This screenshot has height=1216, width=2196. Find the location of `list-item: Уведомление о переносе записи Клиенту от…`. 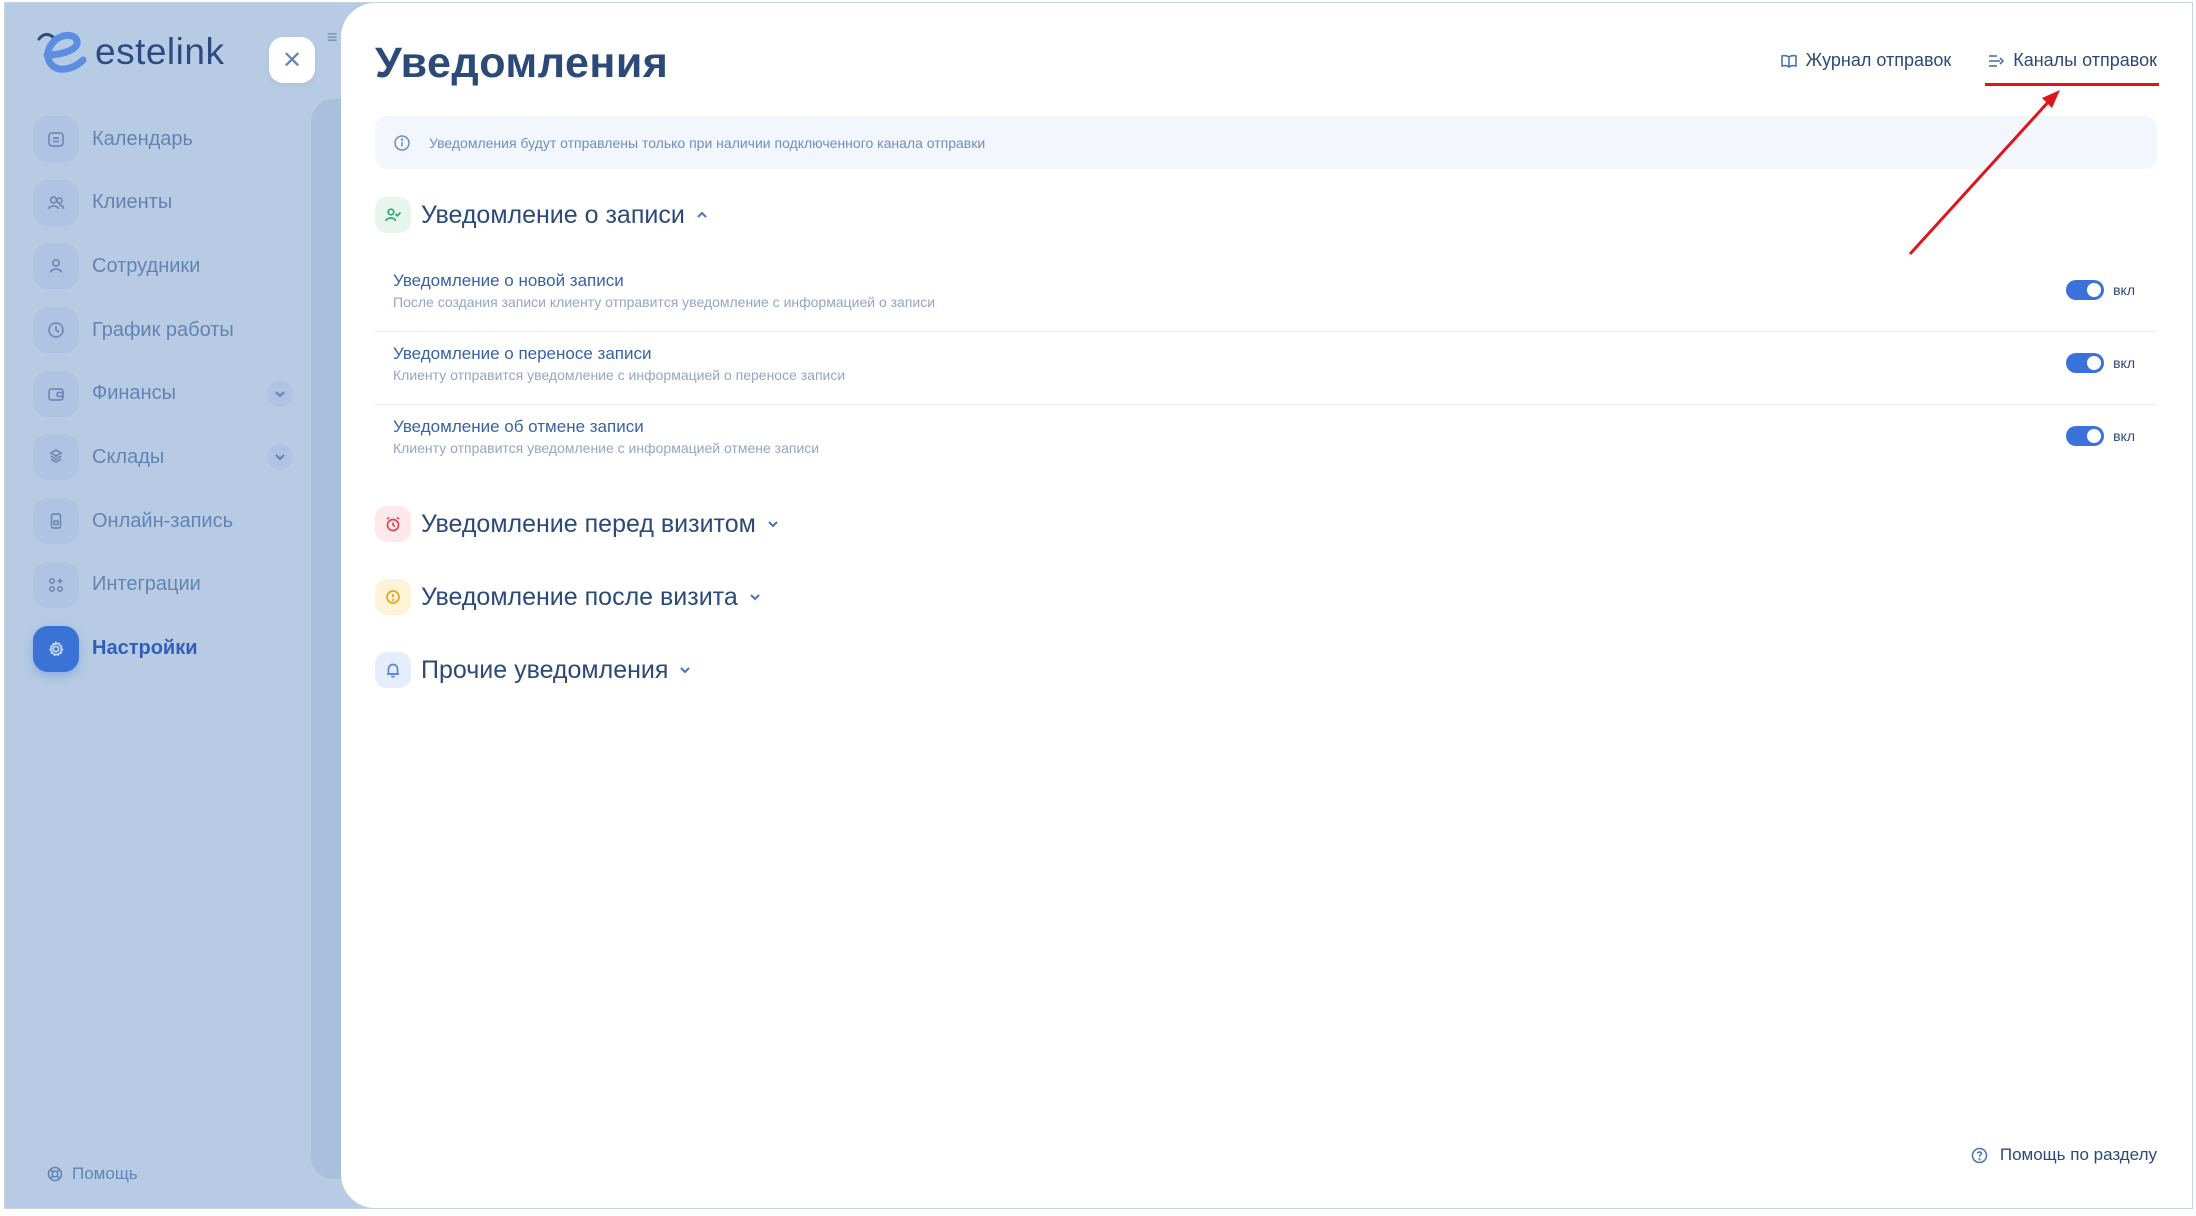

list-item: Уведомление о переносе записи Клиенту от… is located at coordinates (1266, 368).